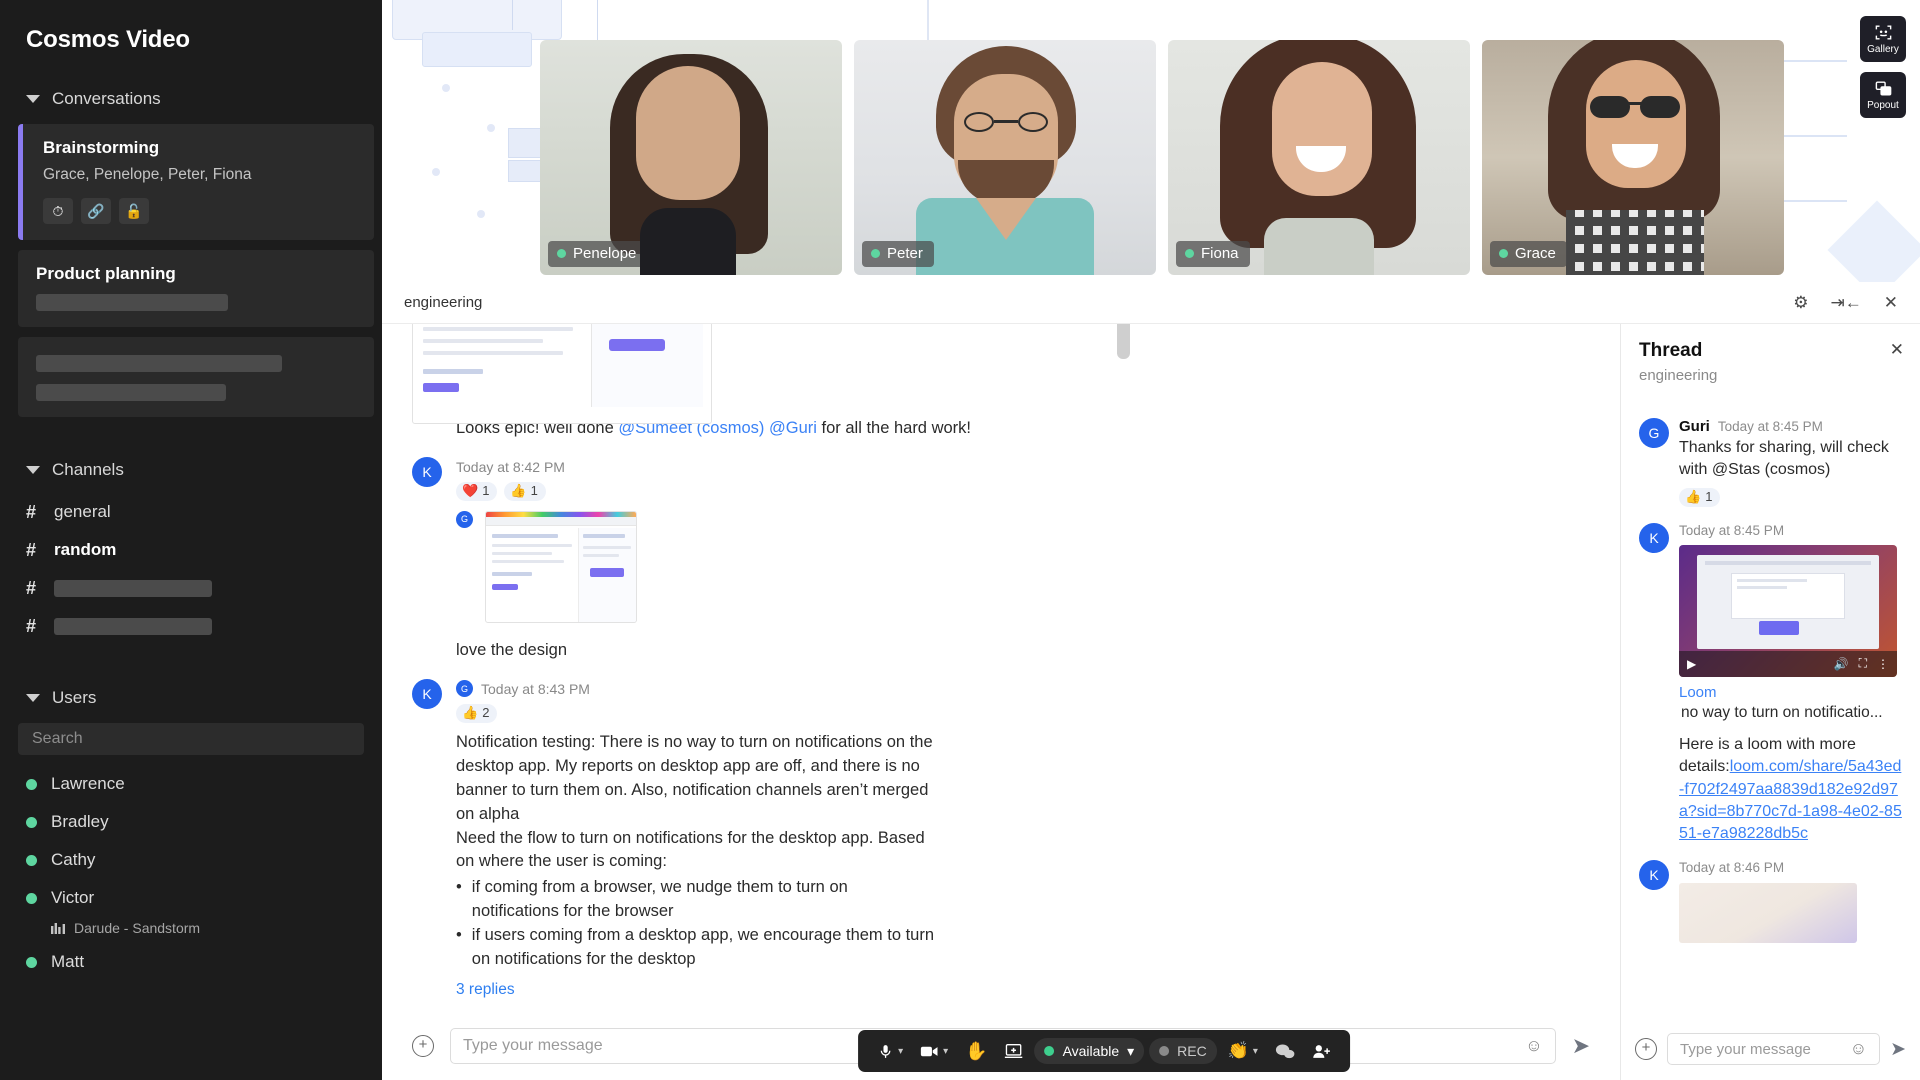 The height and width of the screenshot is (1080, 1920). What do you see at coordinates (191, 860) in the screenshot?
I see `sidebar-user-cathy: Cathy` at bounding box center [191, 860].